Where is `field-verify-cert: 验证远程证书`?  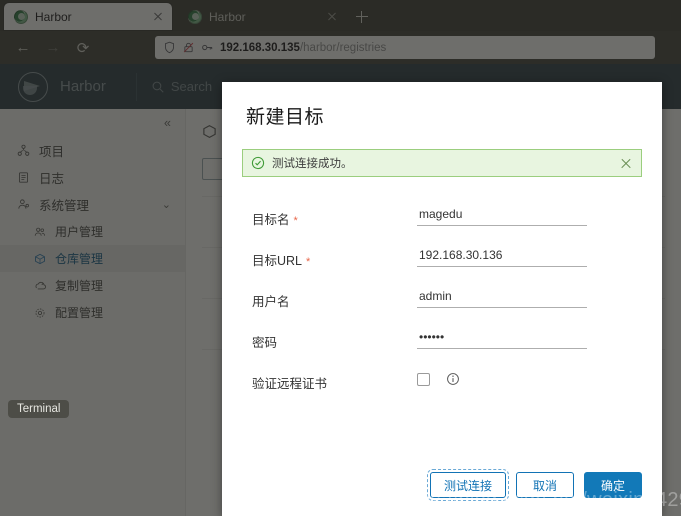
field-verify-cert: 验证远程证书 is located at coordinates (447, 381).